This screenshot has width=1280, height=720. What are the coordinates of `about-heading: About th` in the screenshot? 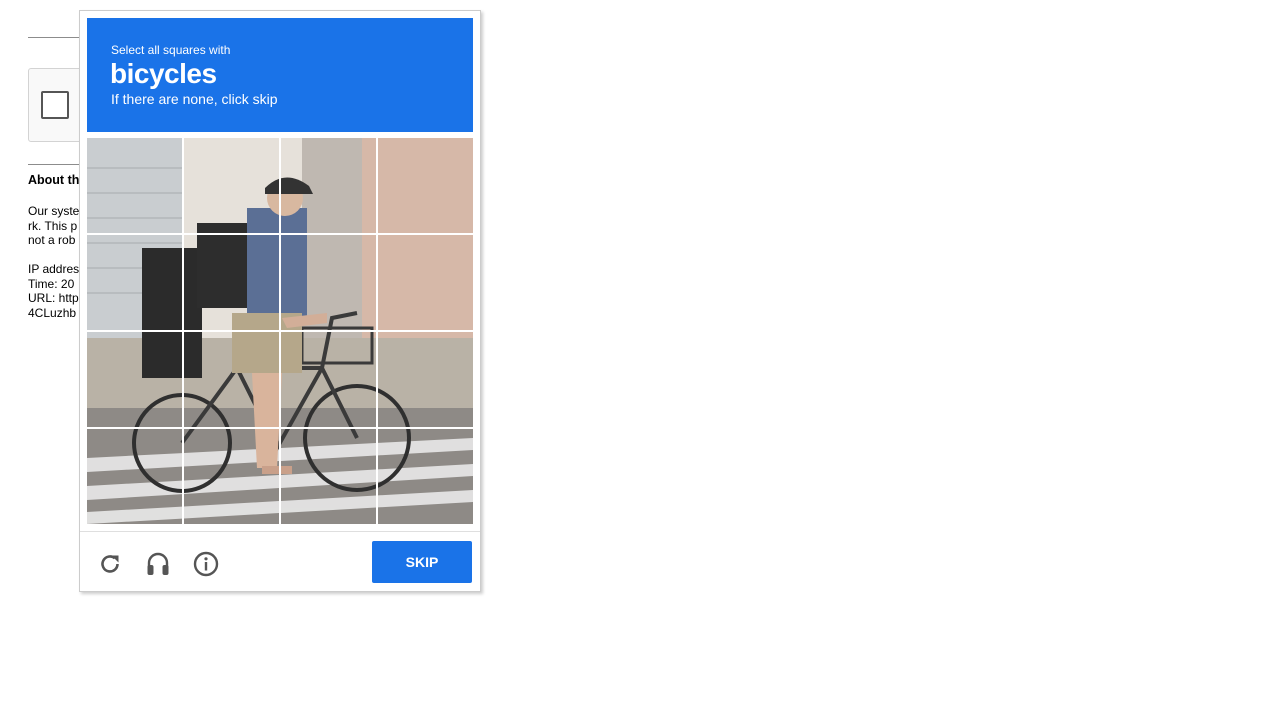 It's located at (54, 180).